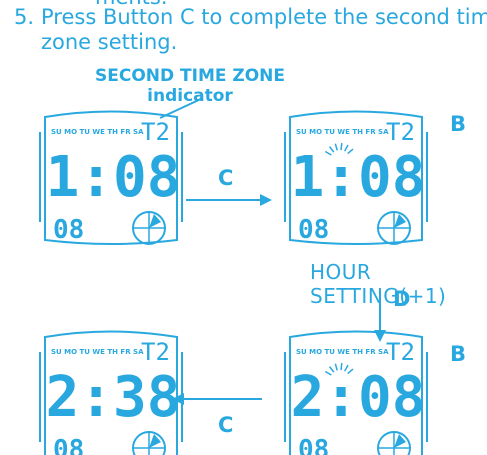  I want to click on button-b-label-bottom: B, so click(458, 354).